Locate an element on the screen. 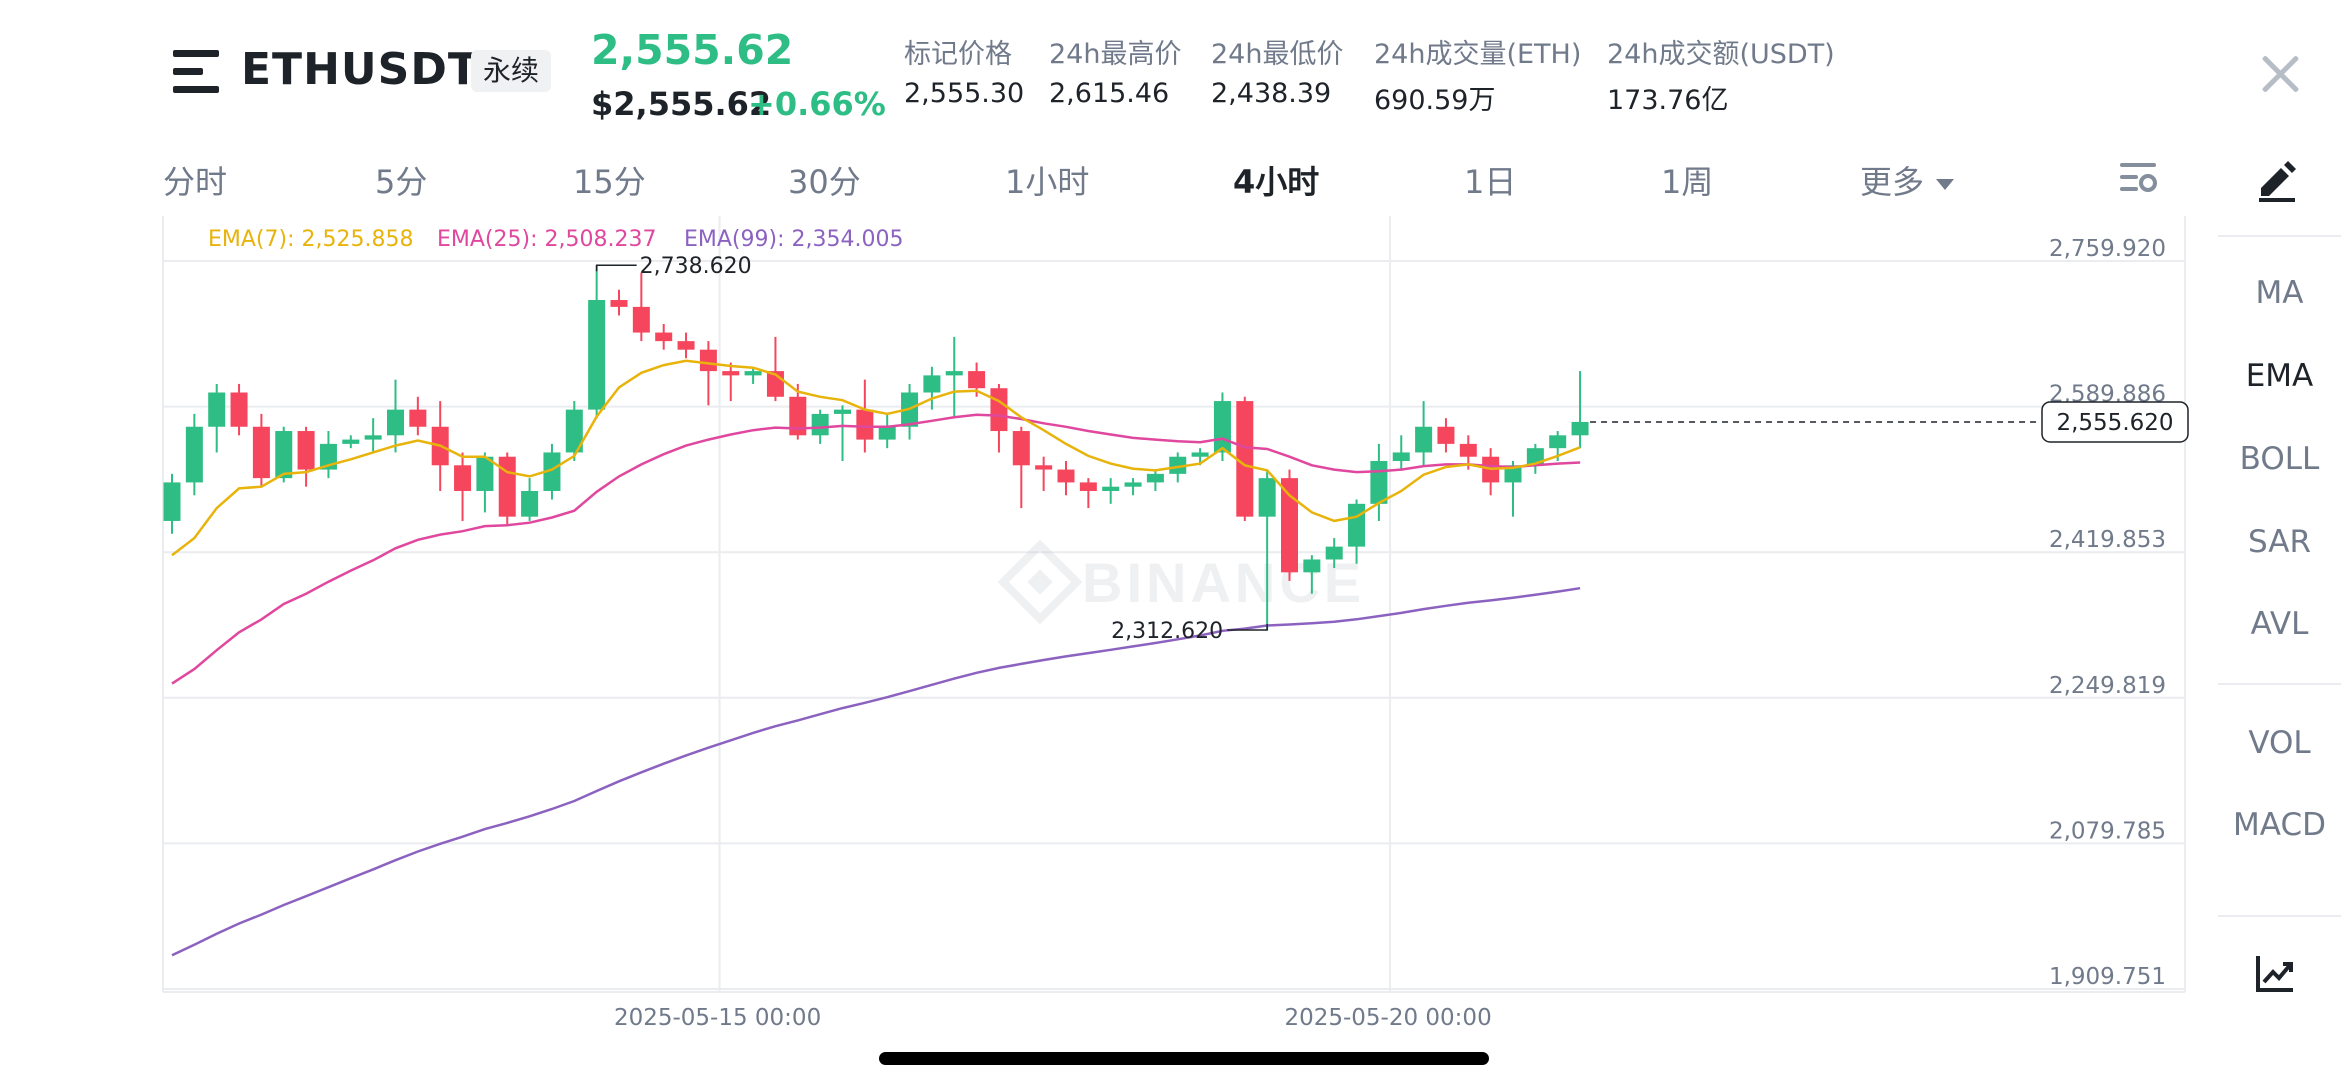  x-tick-label: 2025-05-20 00:00 is located at coordinates (1387, 1018).